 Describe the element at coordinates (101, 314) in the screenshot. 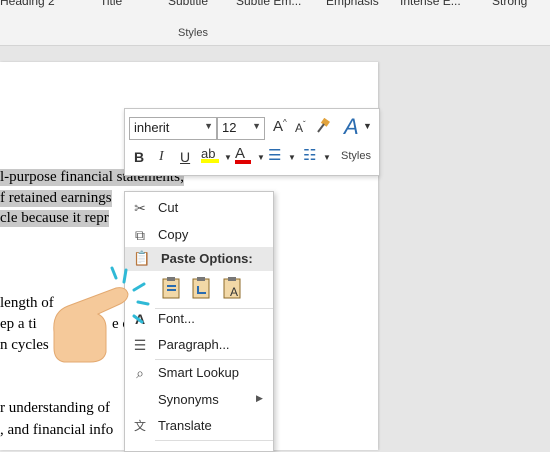

I see `tap-hand-icon` at that location.